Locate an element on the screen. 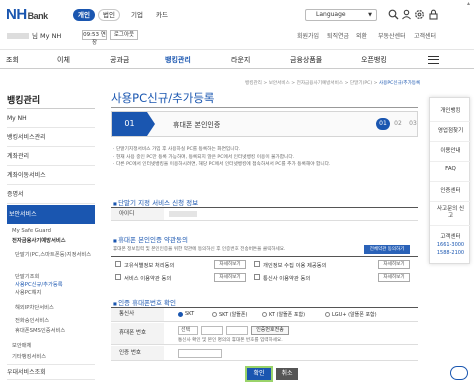  sidebar-item-account: 계좌관리 is located at coordinates (51, 156).